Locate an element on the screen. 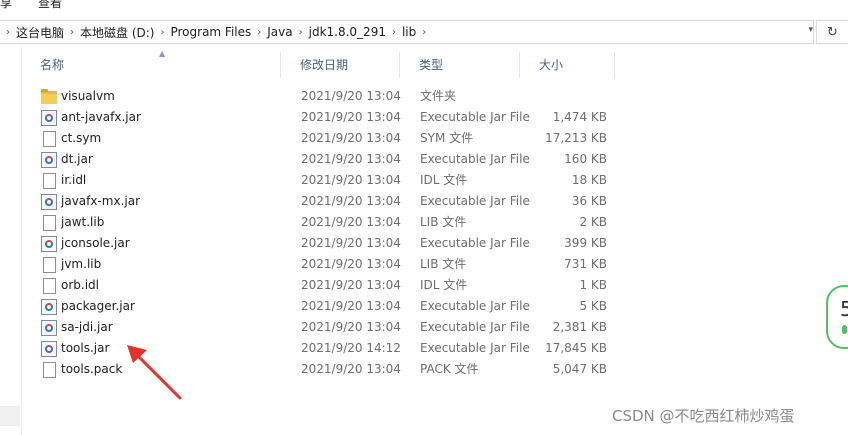  floating-badge: 5 is located at coordinates (837, 317).